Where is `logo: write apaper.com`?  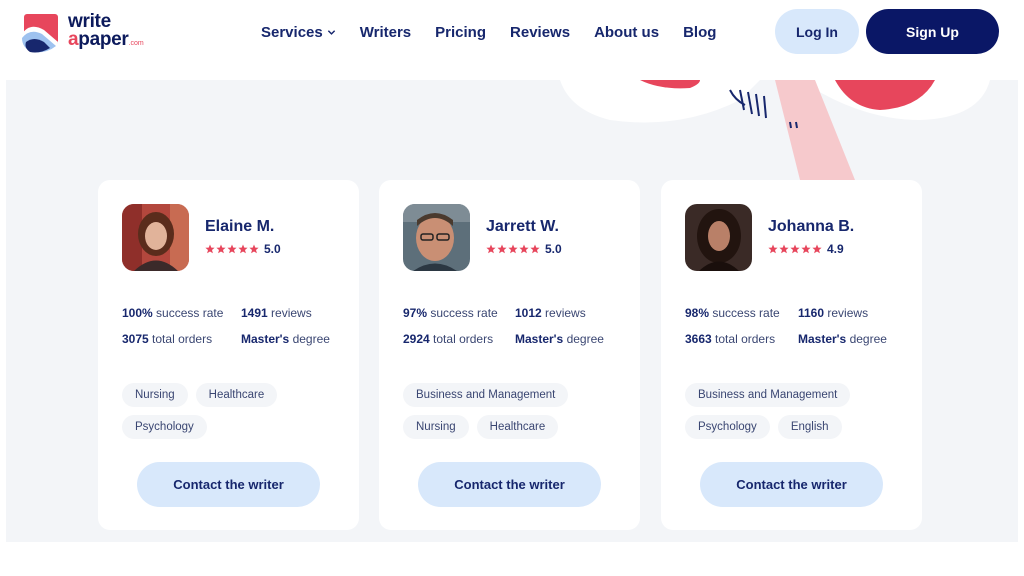
logo: write apaper.com is located at coordinates (95, 33).